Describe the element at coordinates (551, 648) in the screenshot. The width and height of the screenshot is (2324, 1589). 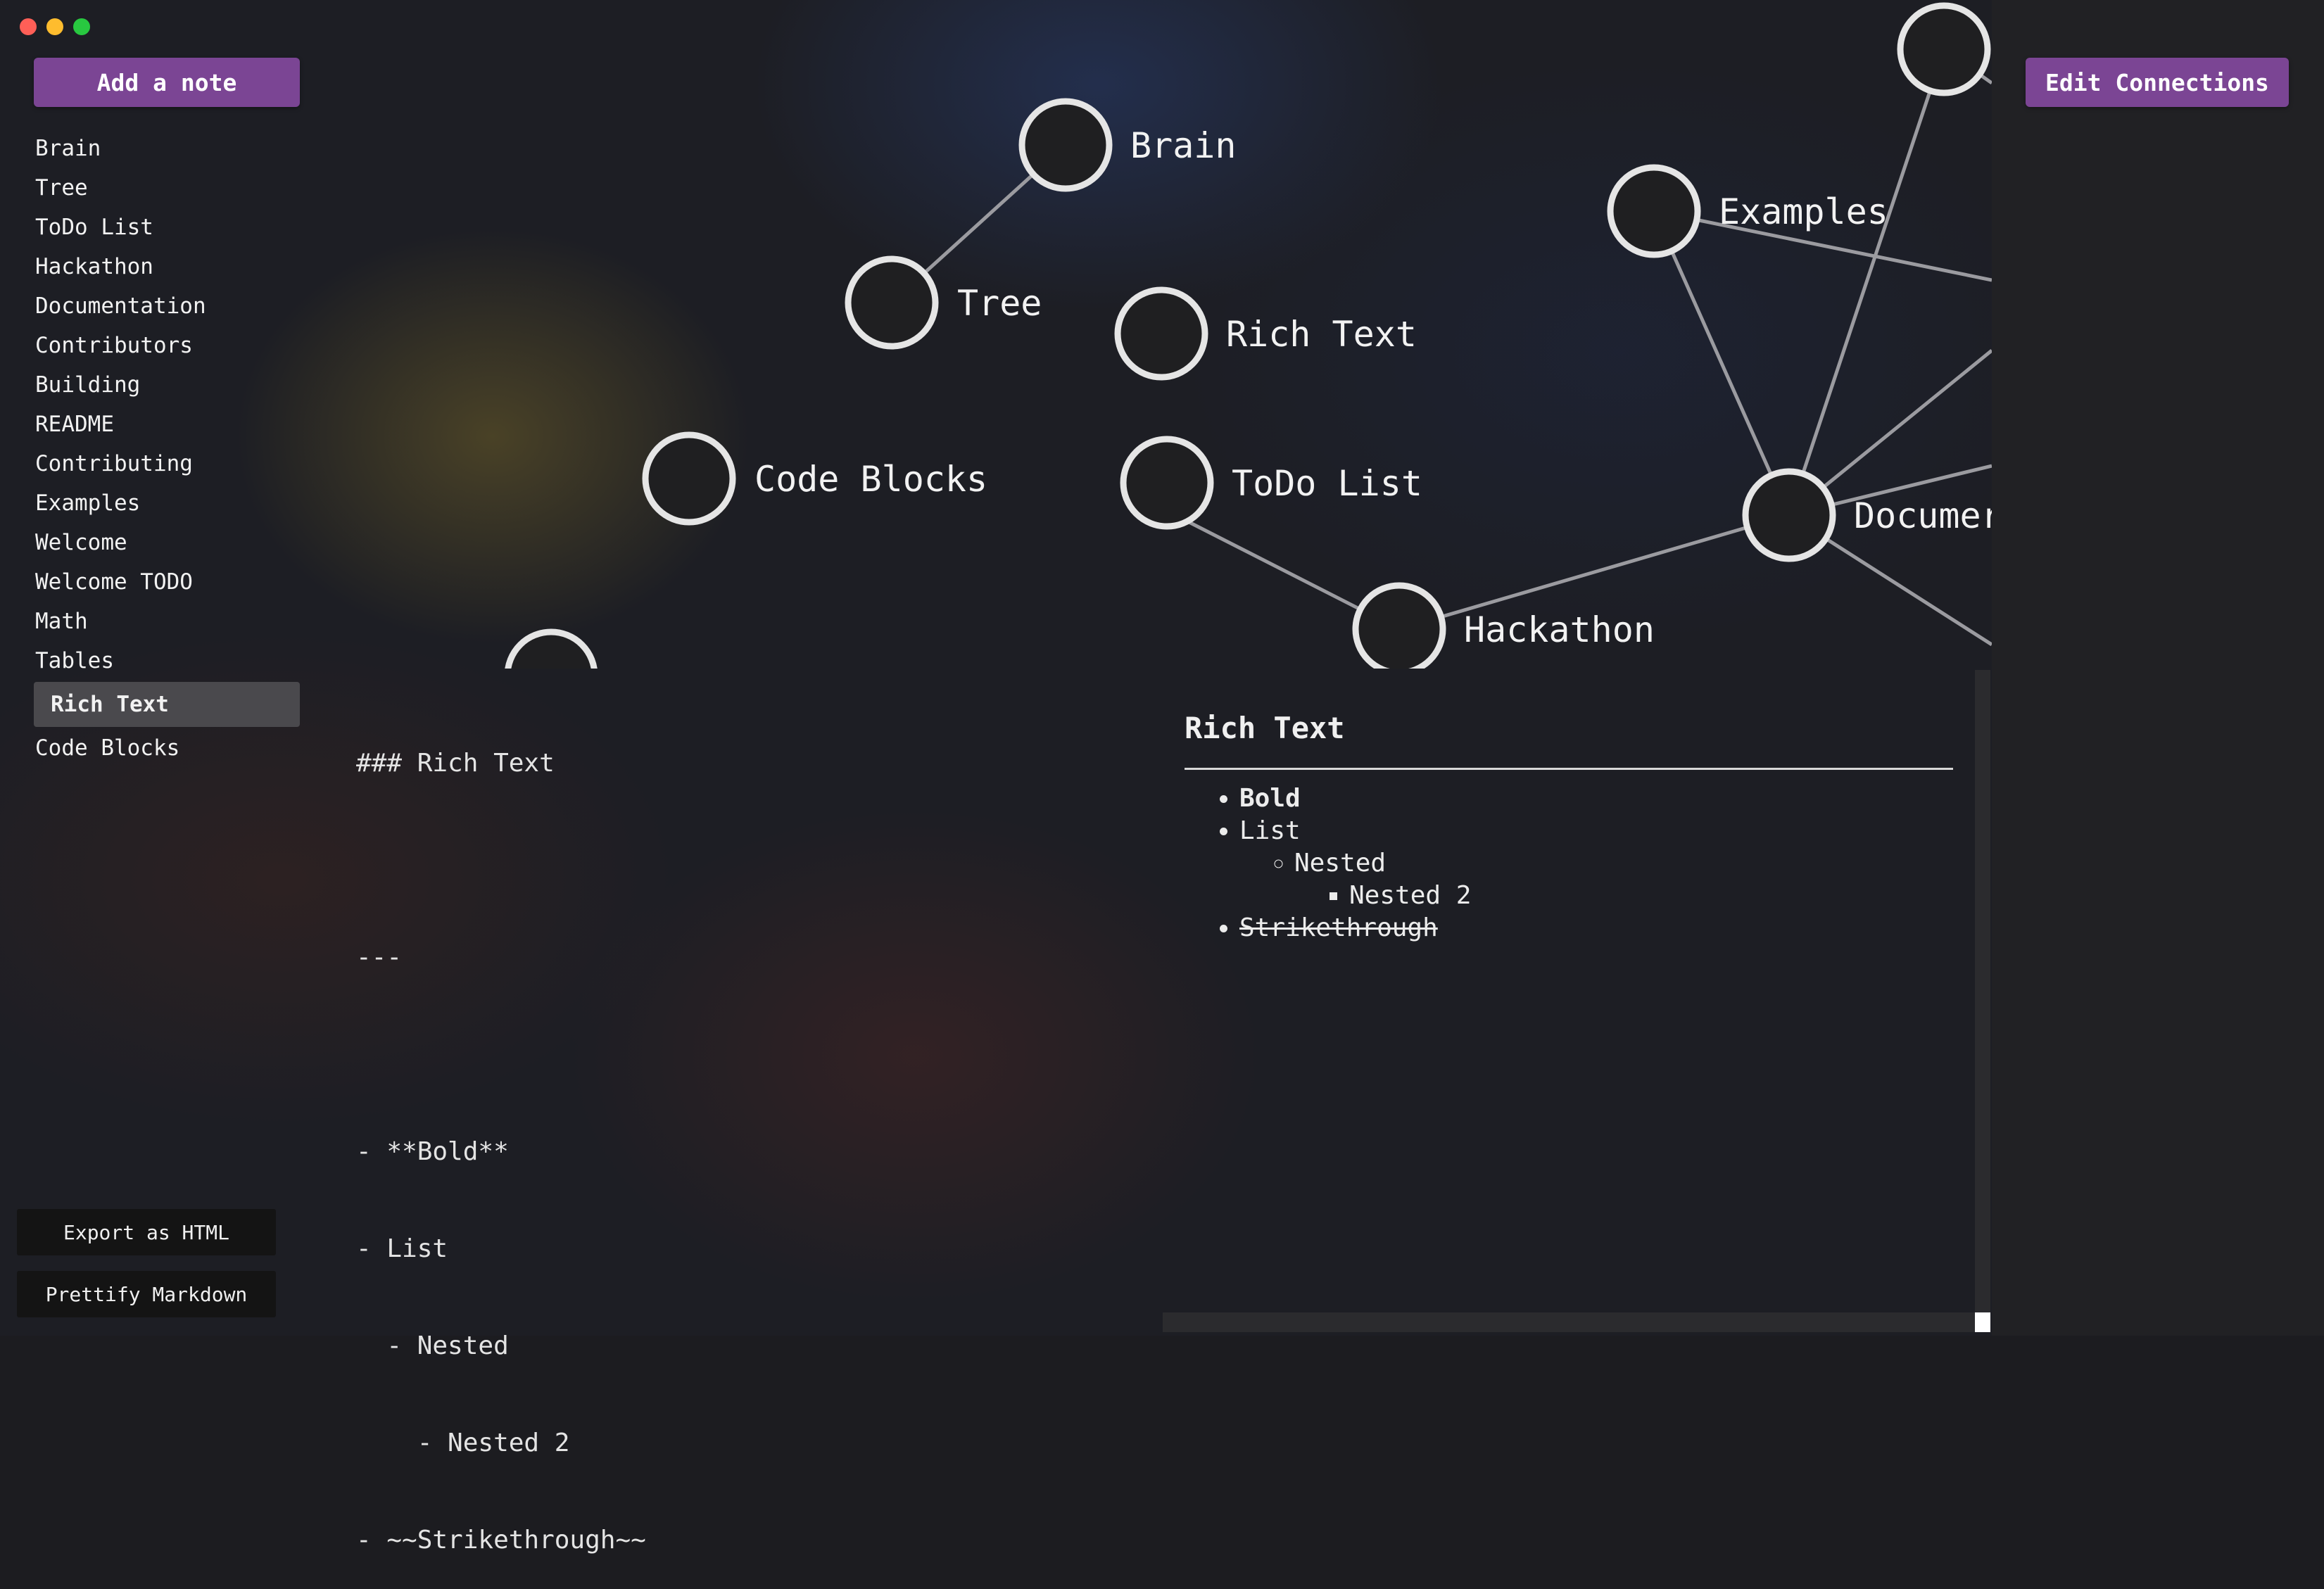
I see `graph-node-partial-bottom` at that location.